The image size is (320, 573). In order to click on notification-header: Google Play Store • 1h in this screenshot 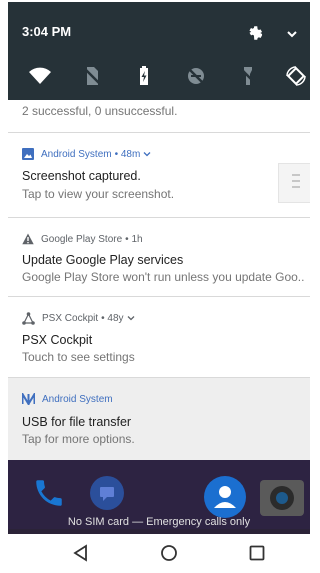, I will do `click(82, 239)`.